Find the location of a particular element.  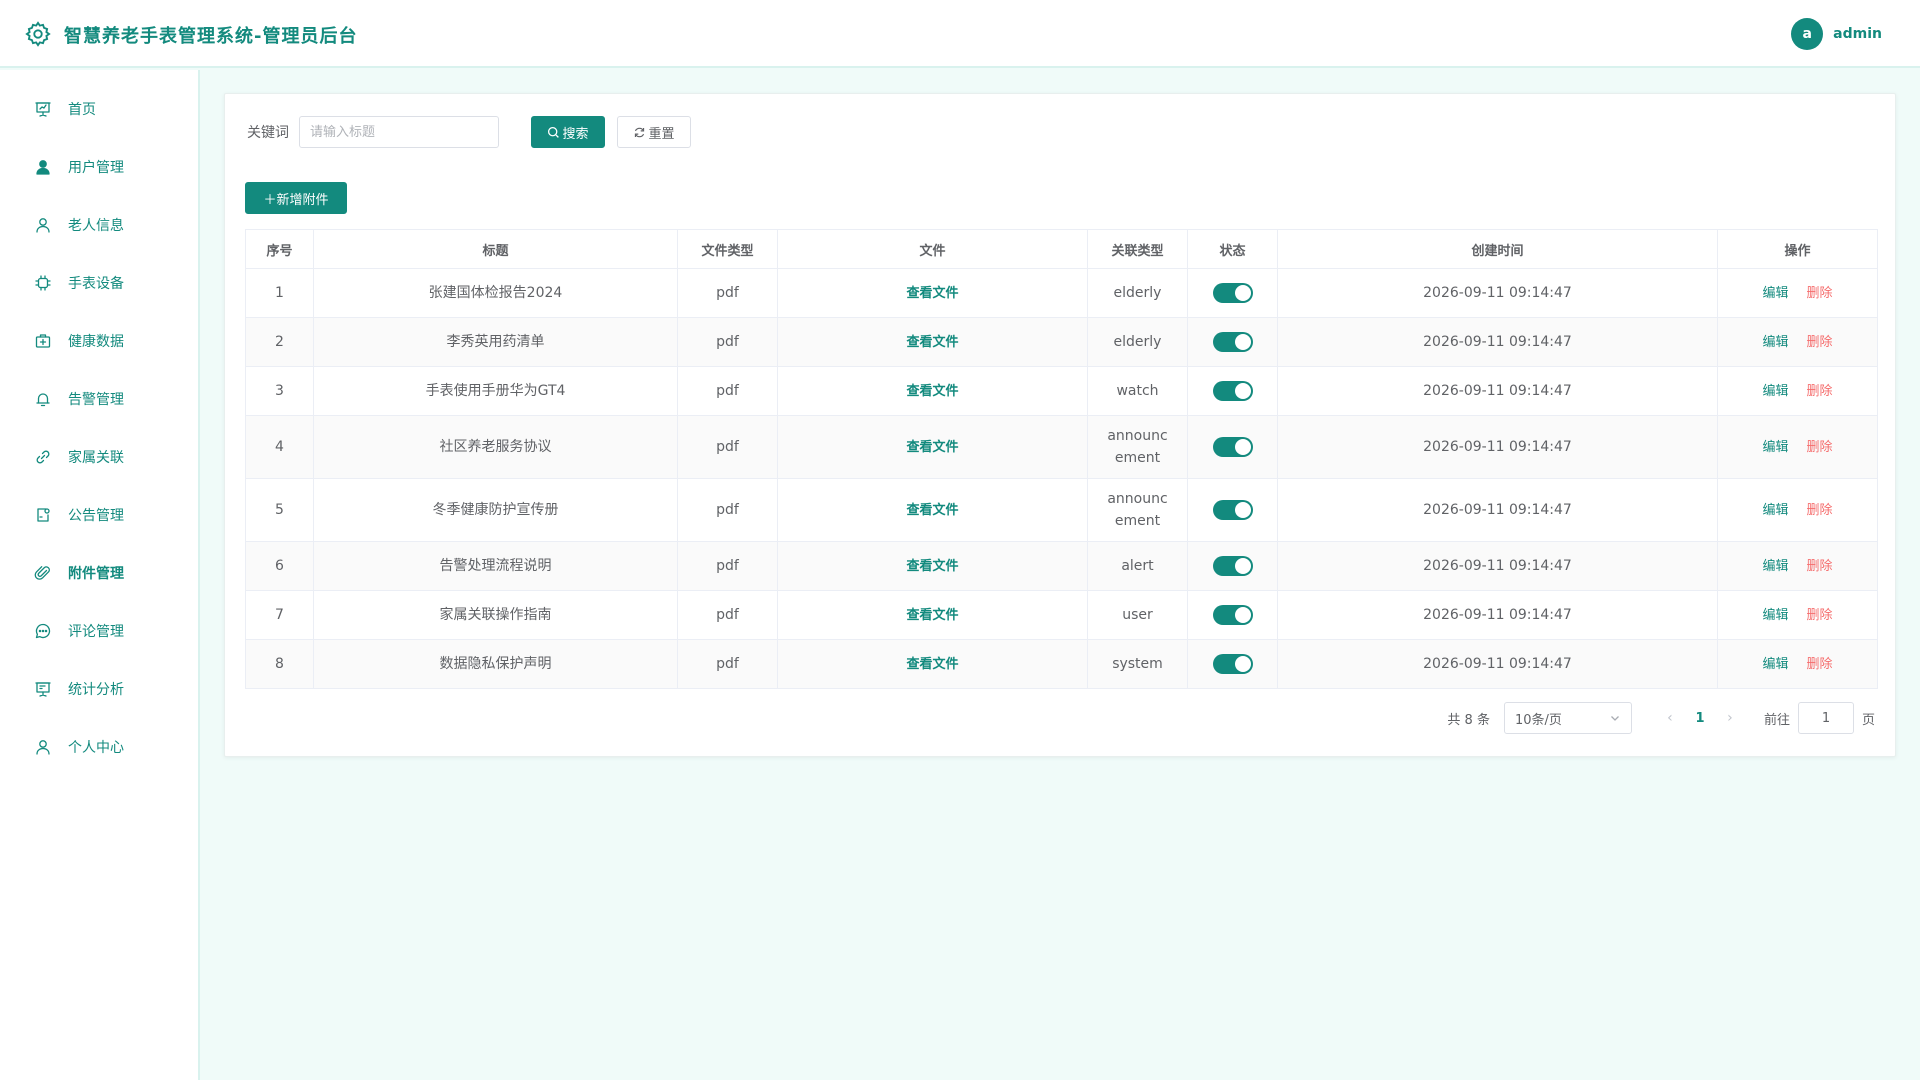

cell-no: 7 is located at coordinates (279, 615).